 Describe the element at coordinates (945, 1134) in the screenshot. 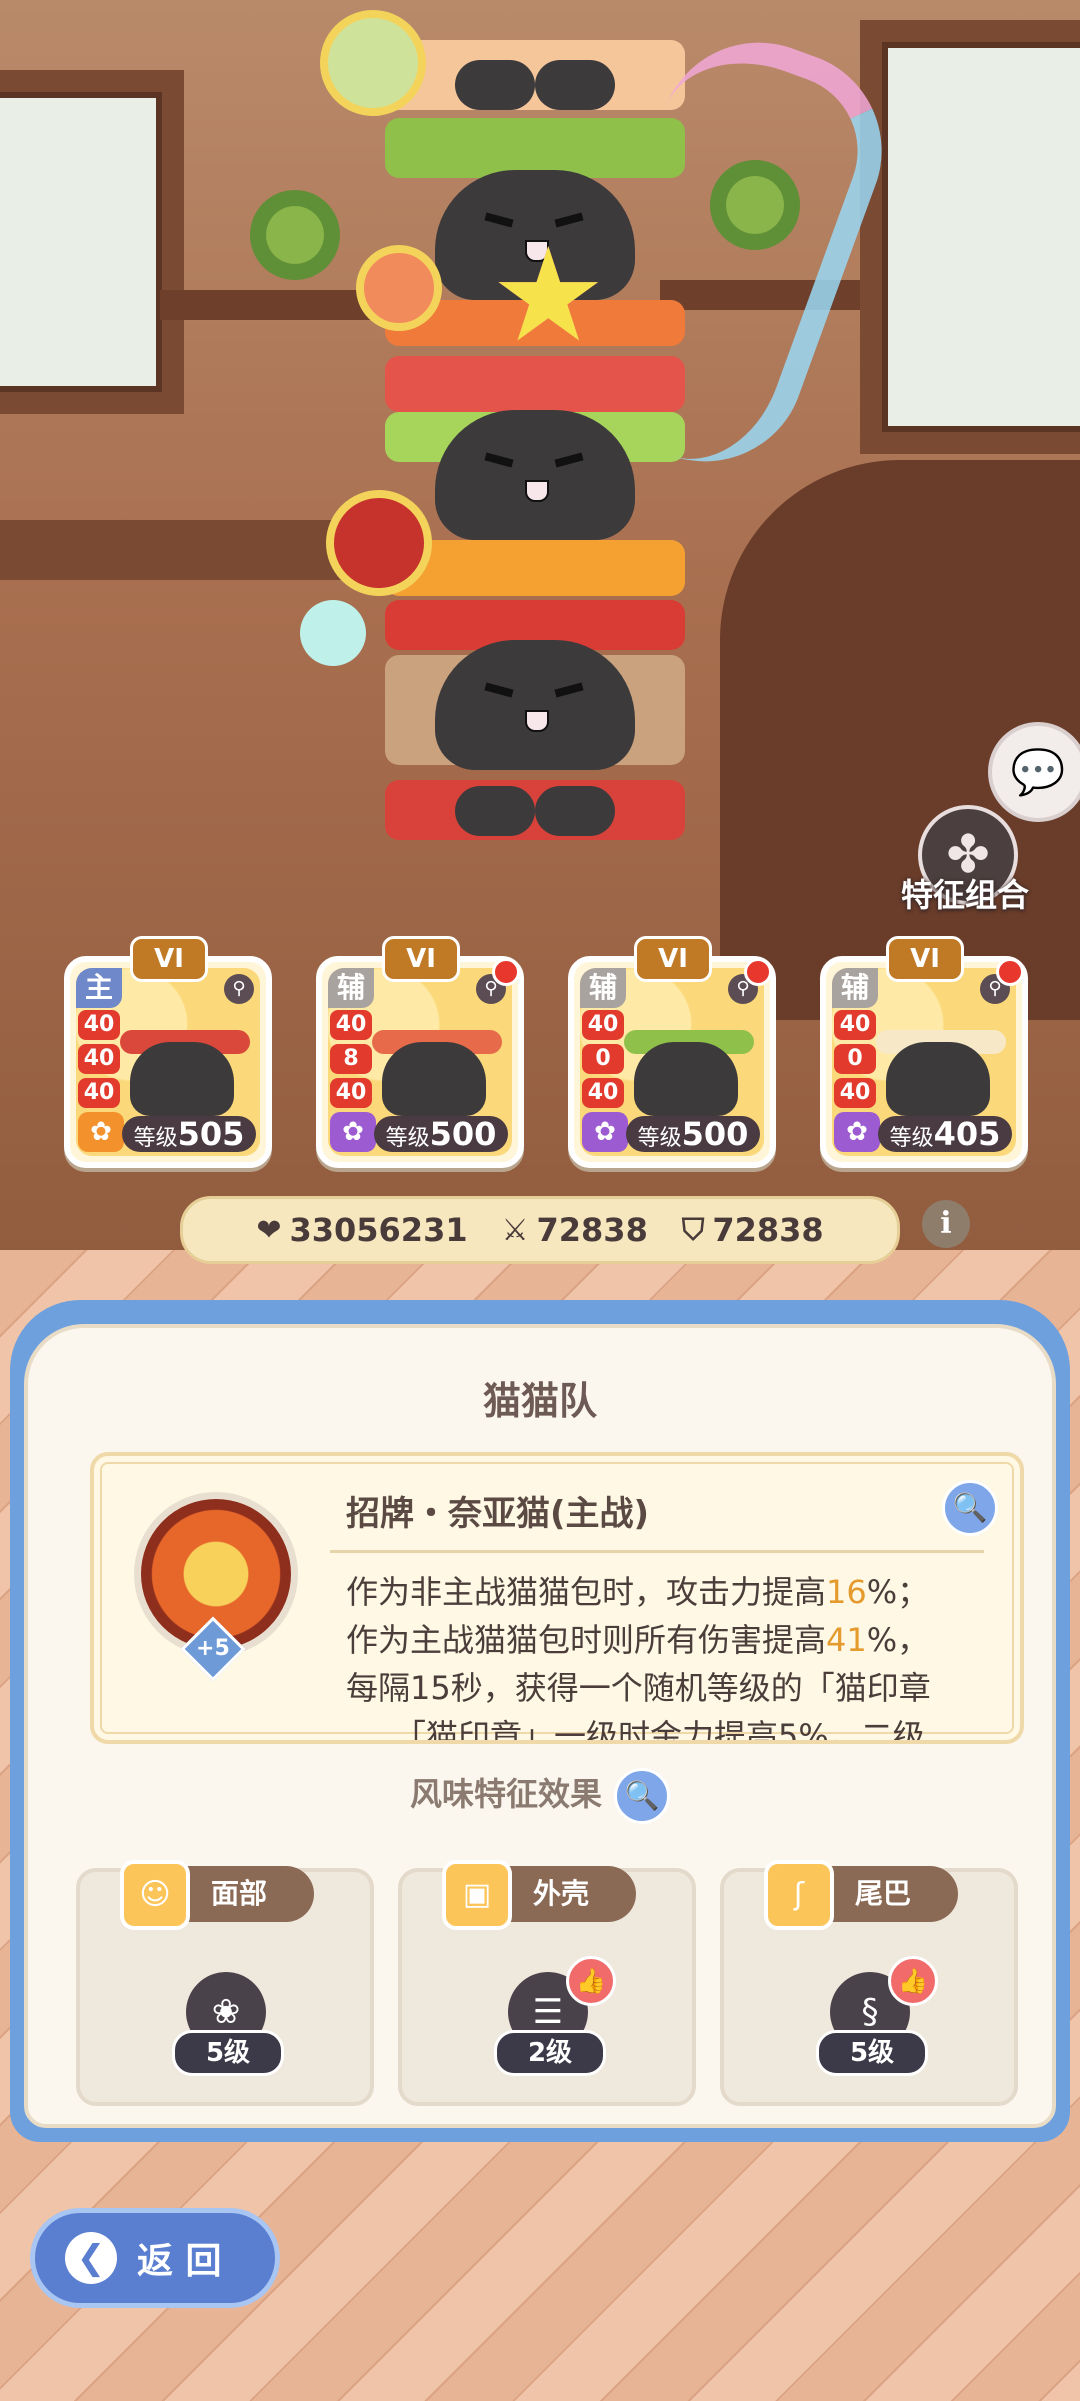

I see `level-badge: 等级405` at that location.